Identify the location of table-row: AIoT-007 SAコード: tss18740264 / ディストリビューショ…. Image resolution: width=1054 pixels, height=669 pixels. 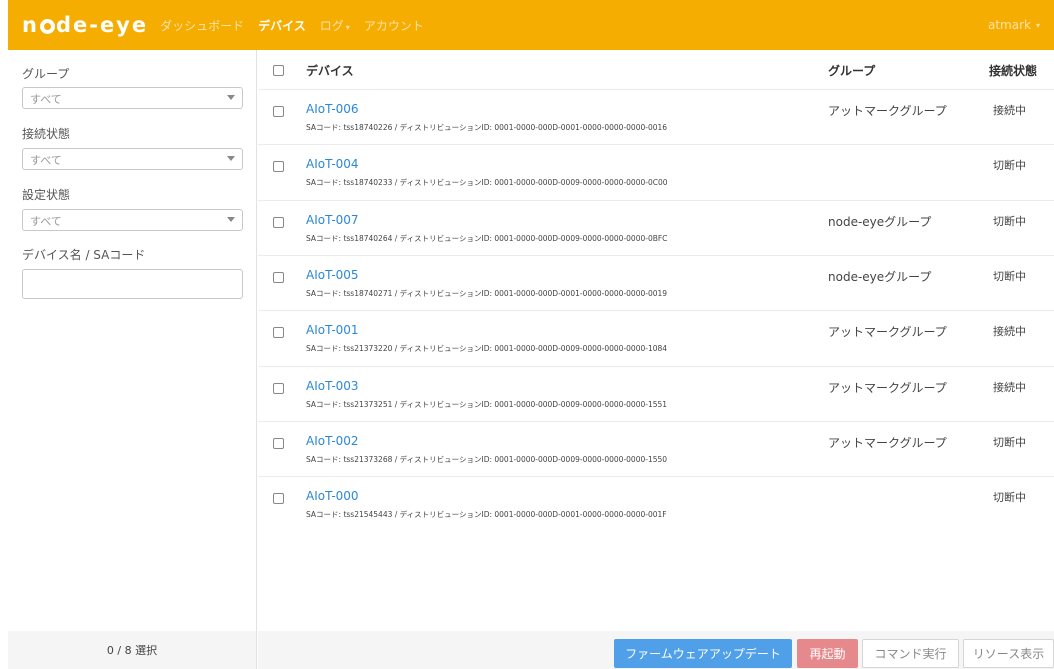
(656, 228).